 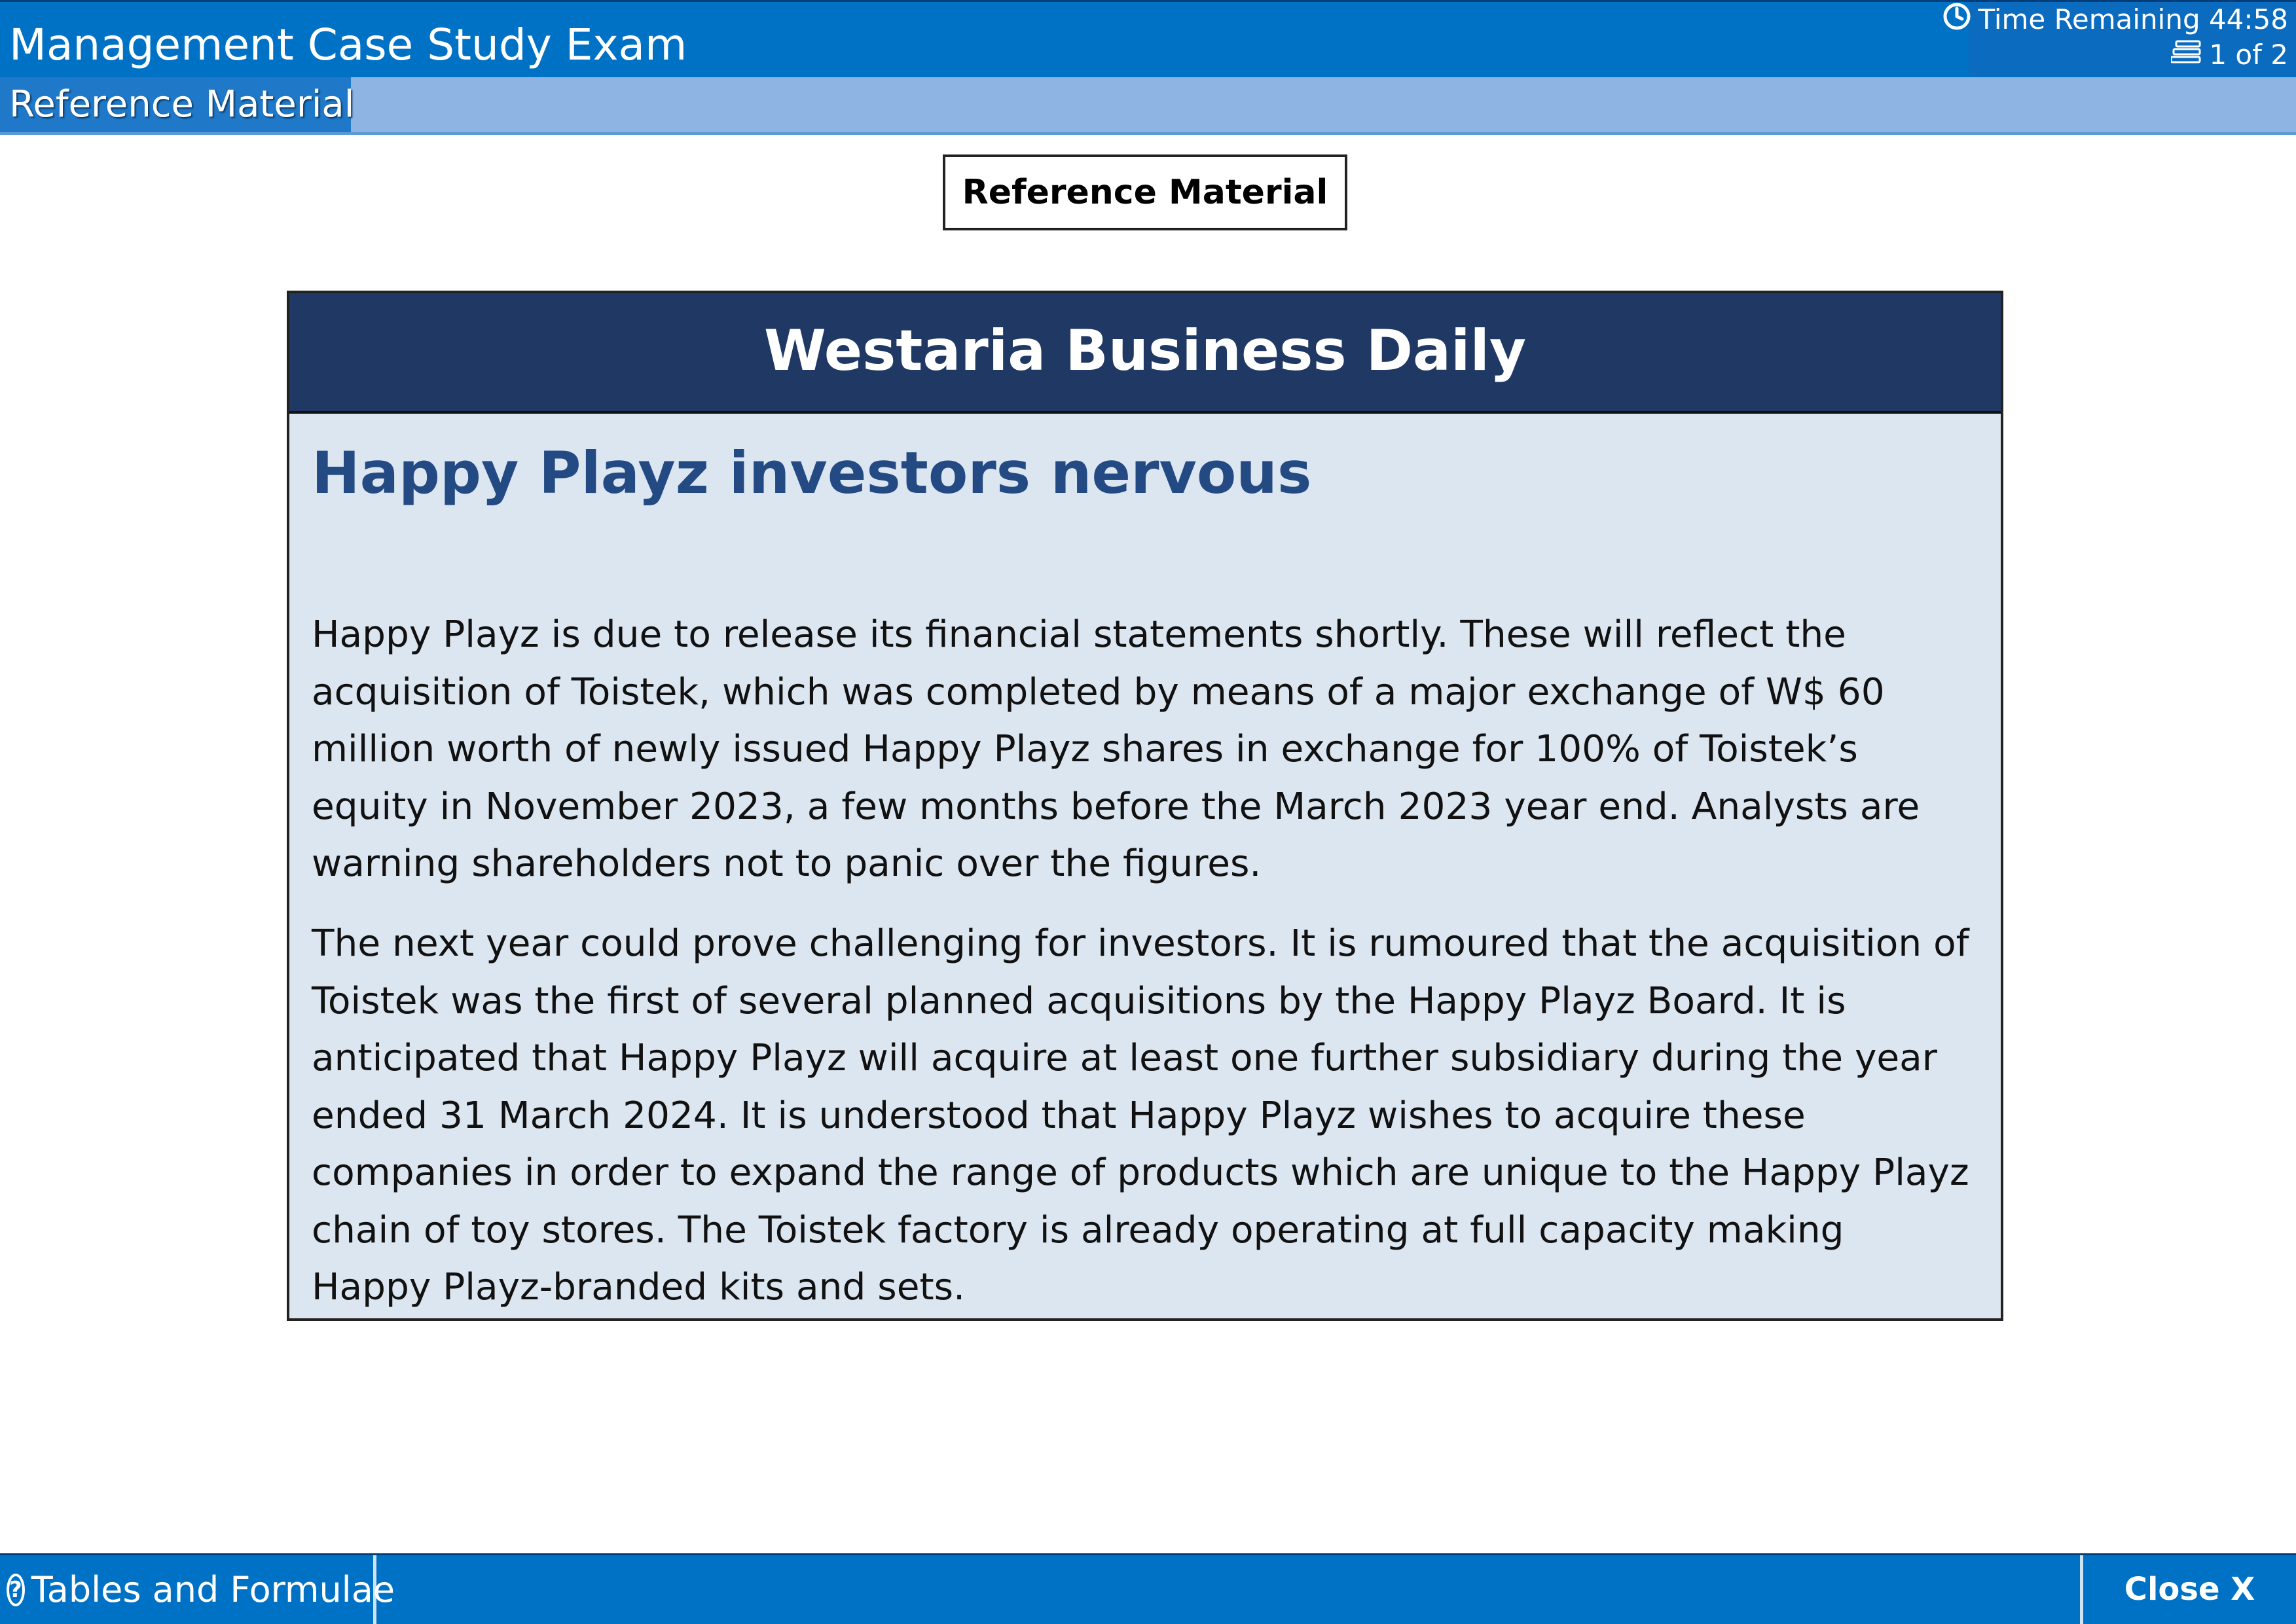 What do you see at coordinates (1145, 192) in the screenshot?
I see `section-label: Reference Material` at bounding box center [1145, 192].